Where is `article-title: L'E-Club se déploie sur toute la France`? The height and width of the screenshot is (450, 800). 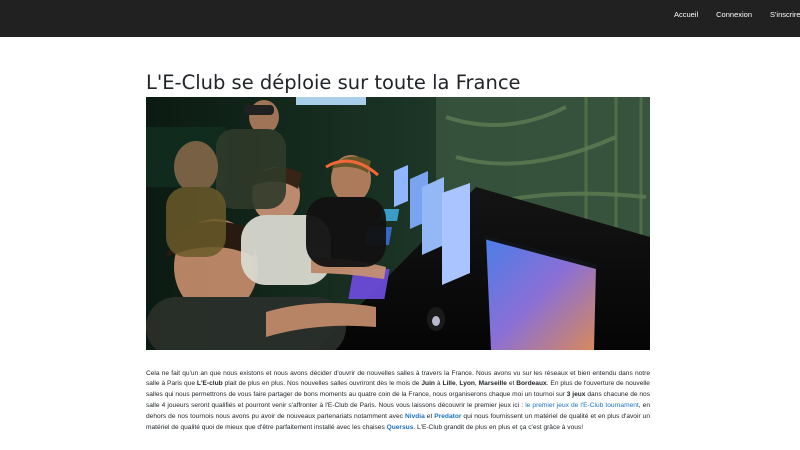 article-title: L'E-Club se déploie sur toute la France is located at coordinates (333, 82).